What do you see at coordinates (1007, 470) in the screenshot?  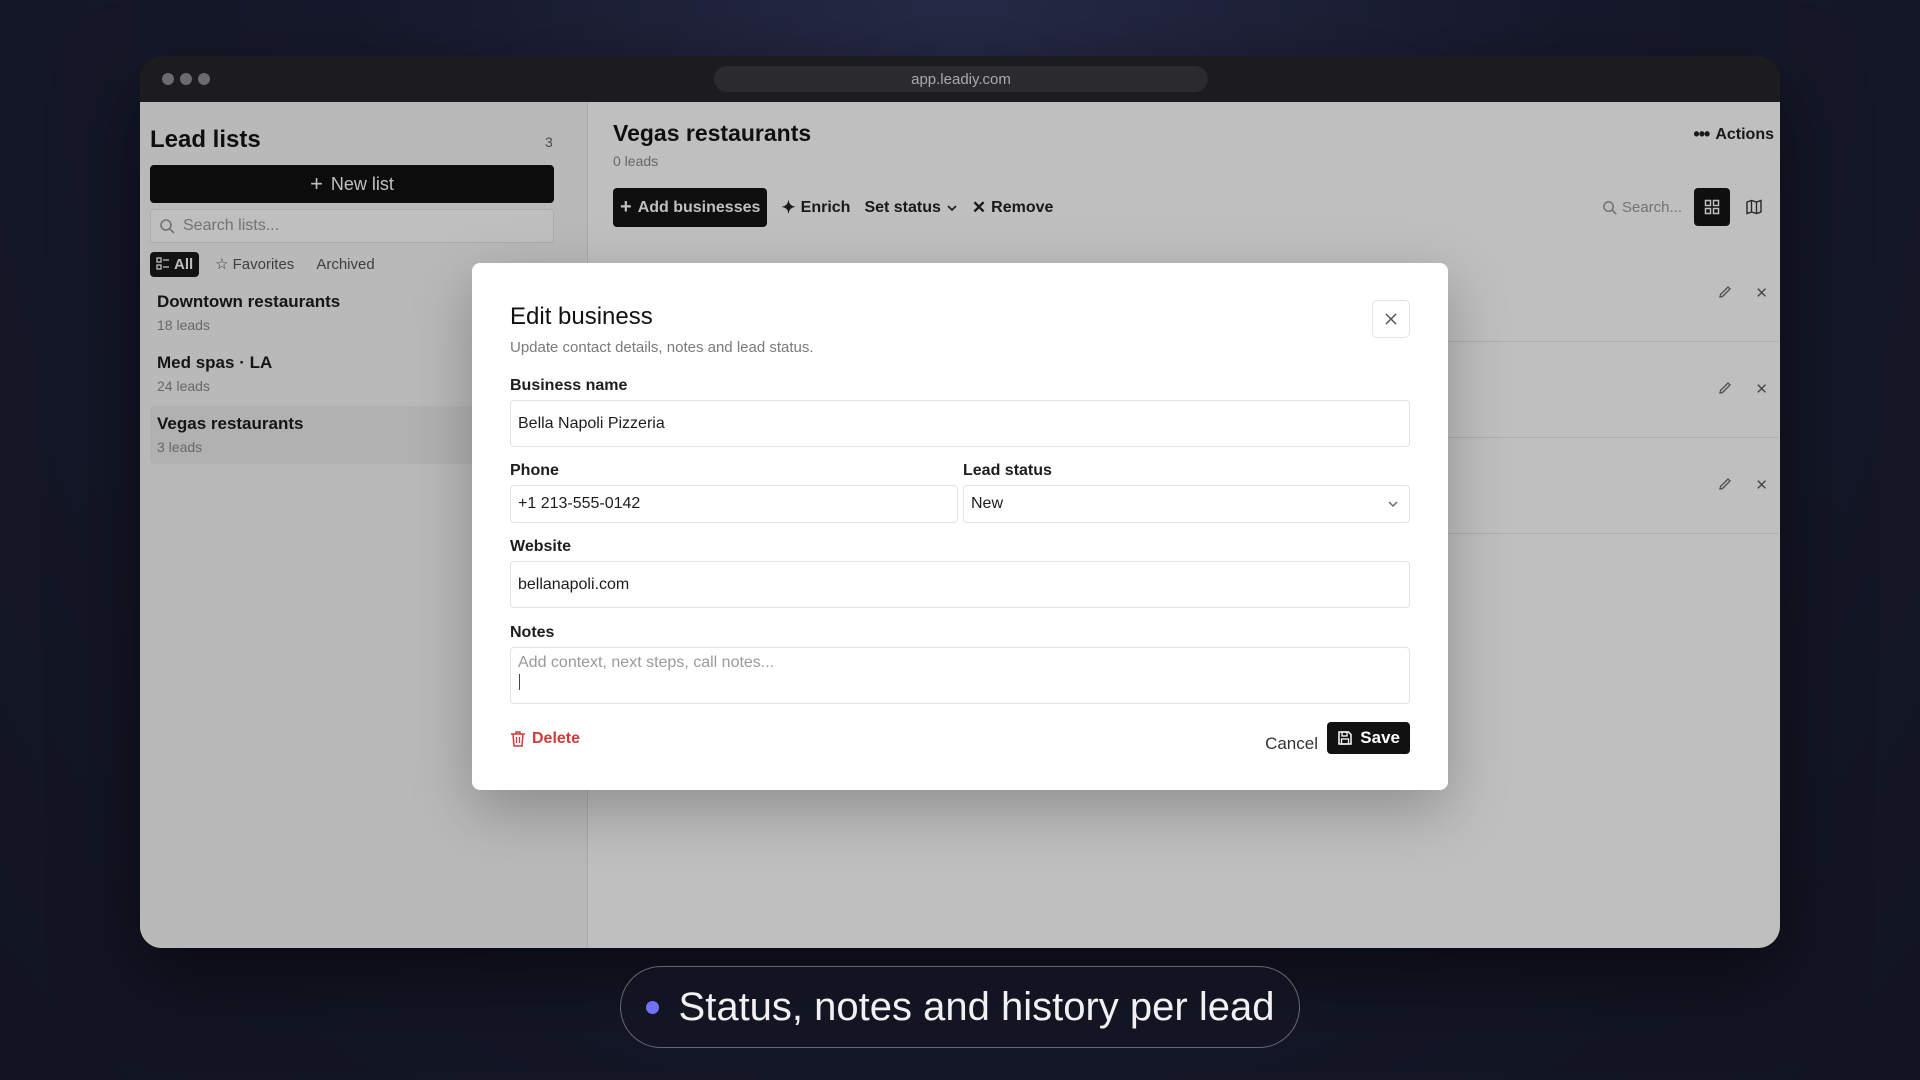 I see `lead-status-label: Lead status` at bounding box center [1007, 470].